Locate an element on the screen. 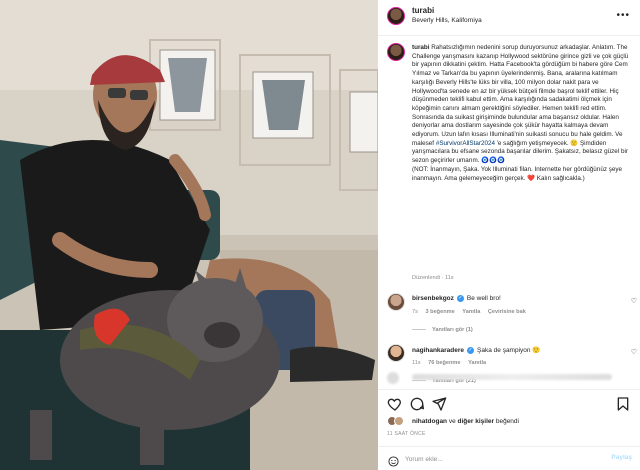 The height and width of the screenshot is (470, 640). commenter-username: nagihankaradere is located at coordinates (438, 350).